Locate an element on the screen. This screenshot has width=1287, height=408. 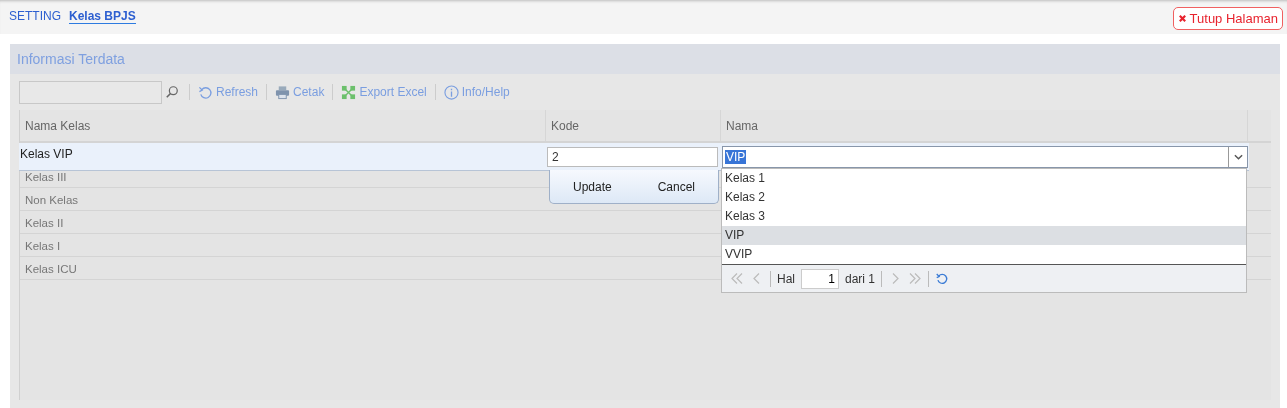
last-page-icon is located at coordinates (915, 278).